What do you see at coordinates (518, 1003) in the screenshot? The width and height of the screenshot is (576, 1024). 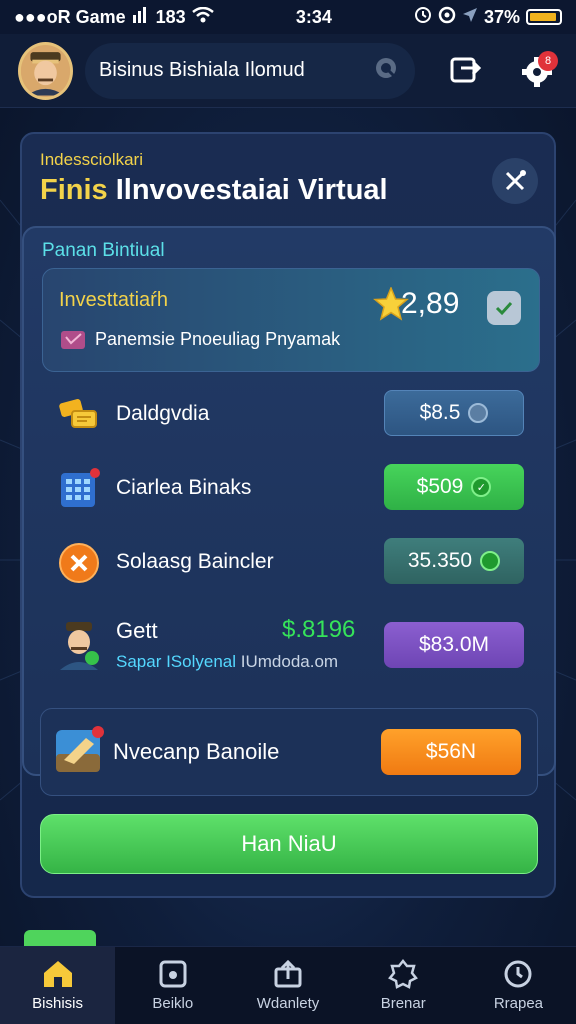 I see `nav-label: Rrapea` at bounding box center [518, 1003].